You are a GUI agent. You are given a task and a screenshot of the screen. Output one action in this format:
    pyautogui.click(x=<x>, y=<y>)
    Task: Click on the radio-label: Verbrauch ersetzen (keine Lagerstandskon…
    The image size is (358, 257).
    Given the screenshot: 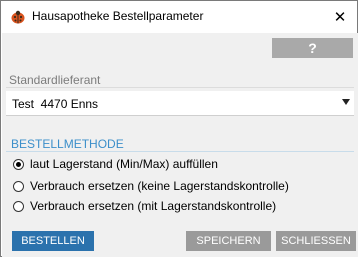 What is the action you would take?
    pyautogui.click(x=159, y=186)
    